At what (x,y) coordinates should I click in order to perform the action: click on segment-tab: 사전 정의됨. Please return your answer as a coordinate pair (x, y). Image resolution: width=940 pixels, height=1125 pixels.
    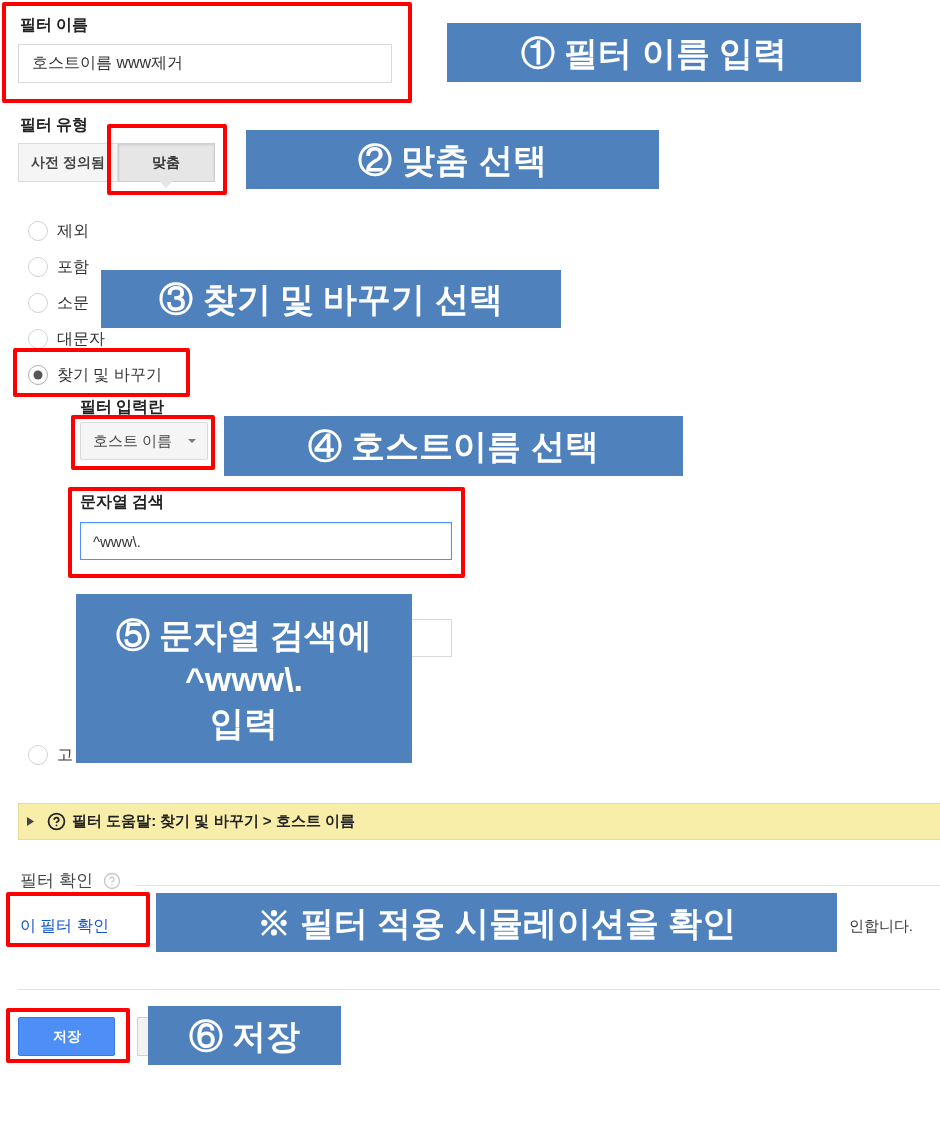
    Looking at the image, I should click on (68, 162).